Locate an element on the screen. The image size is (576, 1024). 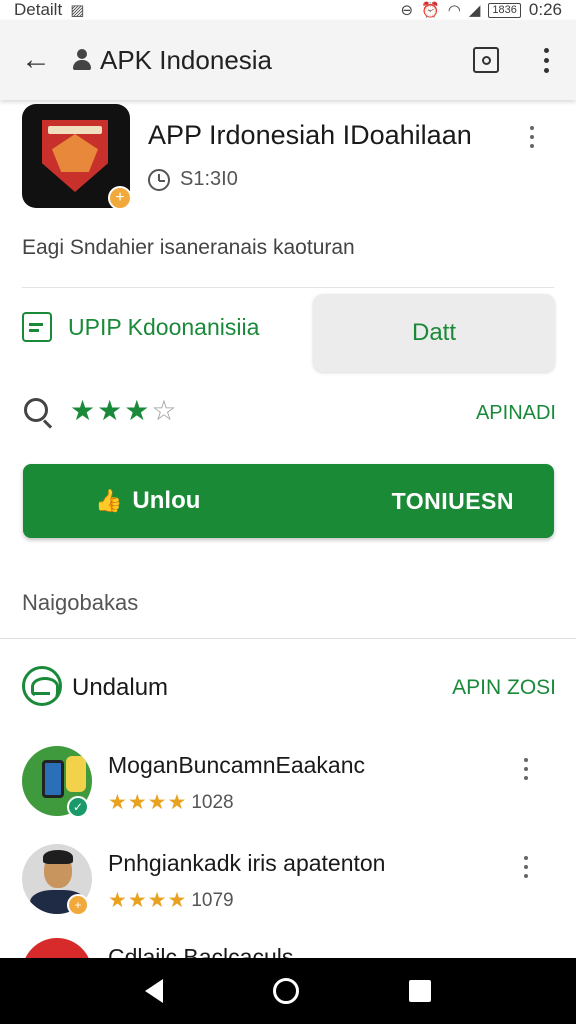
app-bar-title-group: APK Indonesia is located at coordinates (264, 60).